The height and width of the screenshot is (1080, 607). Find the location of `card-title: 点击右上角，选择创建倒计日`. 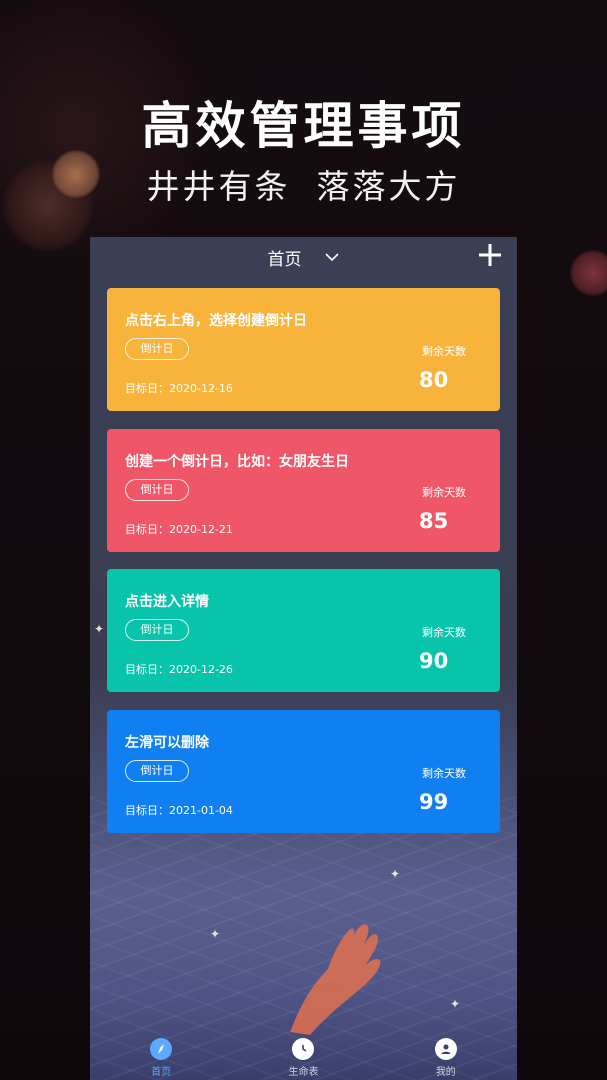

card-title: 点击右上角，选择创建倒计日 is located at coordinates (216, 321).